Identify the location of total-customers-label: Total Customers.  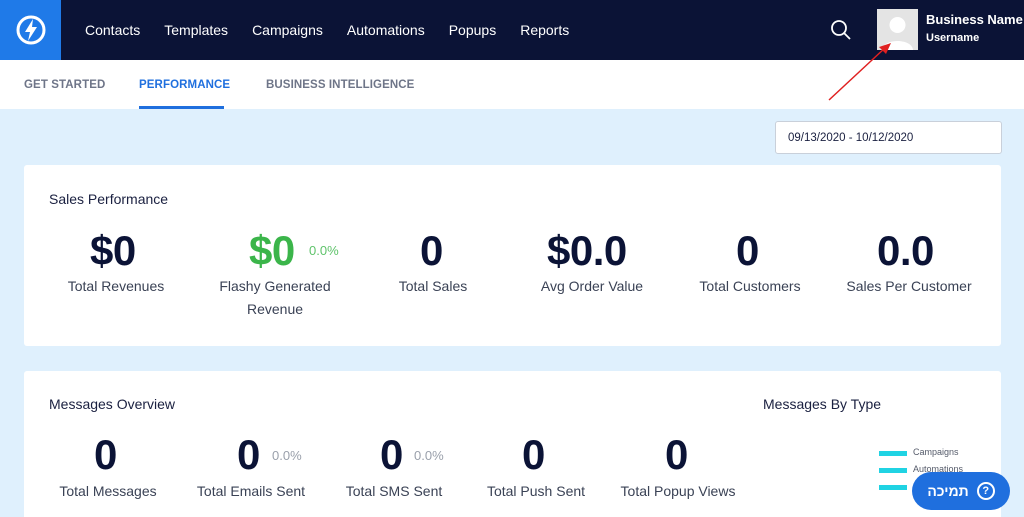
(750, 286).